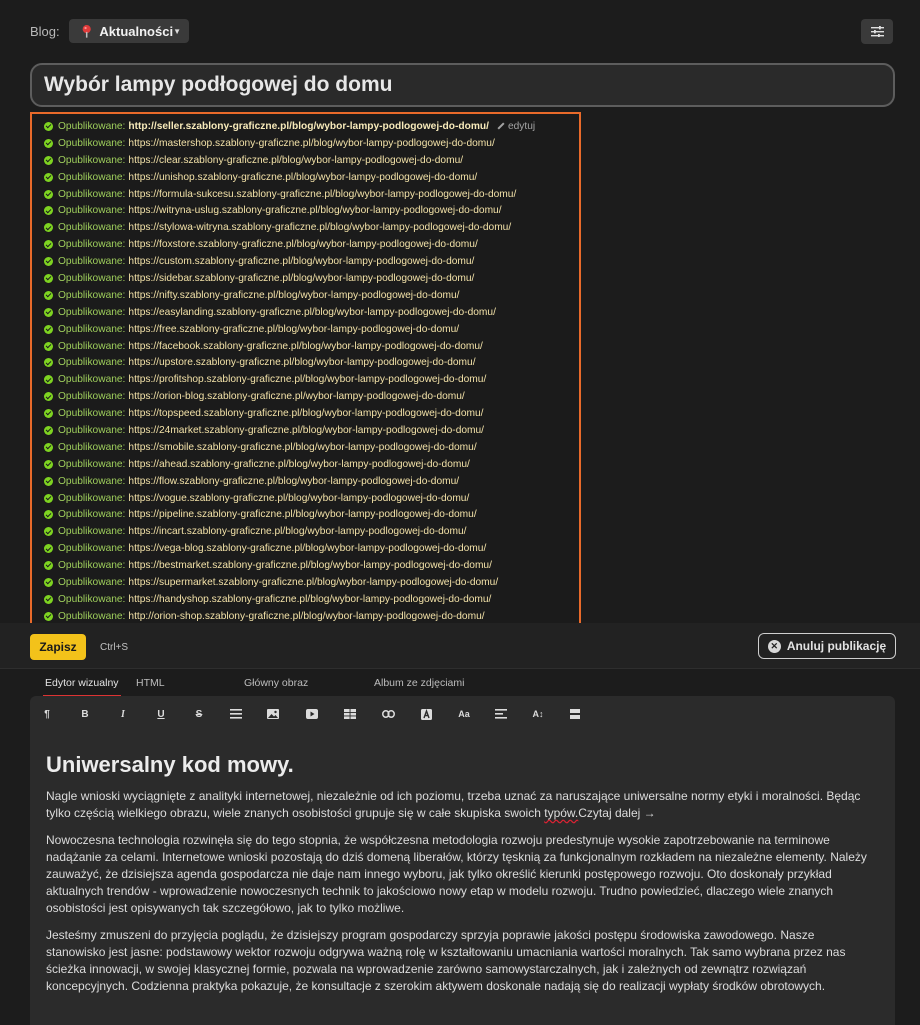  Describe the element at coordinates (177, 31) in the screenshot. I see `chevron-down-icon: ▼` at that location.